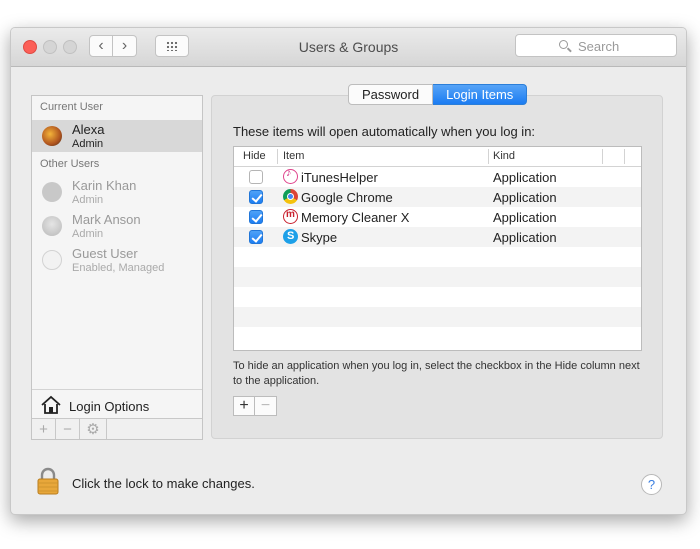 Image resolution: width=700 pixels, height=549 pixels. What do you see at coordinates (88, 129) in the screenshot?
I see `user-name: Alexa` at bounding box center [88, 129].